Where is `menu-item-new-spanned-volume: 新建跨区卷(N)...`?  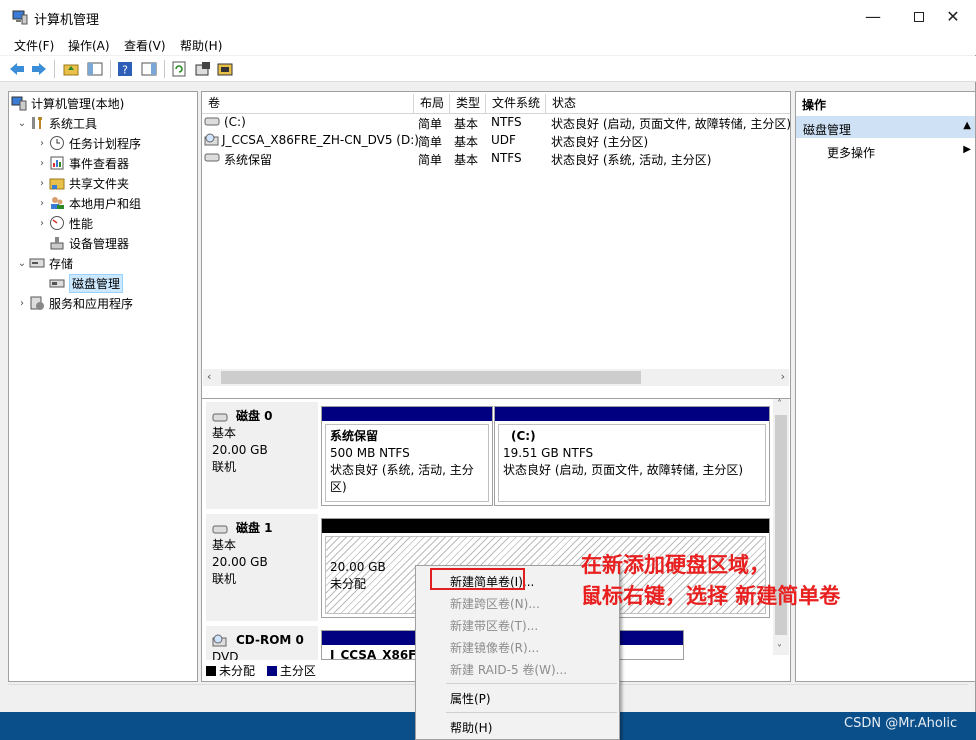 menu-item-new-spanned-volume: 新建跨区卷(N)... is located at coordinates (495, 604).